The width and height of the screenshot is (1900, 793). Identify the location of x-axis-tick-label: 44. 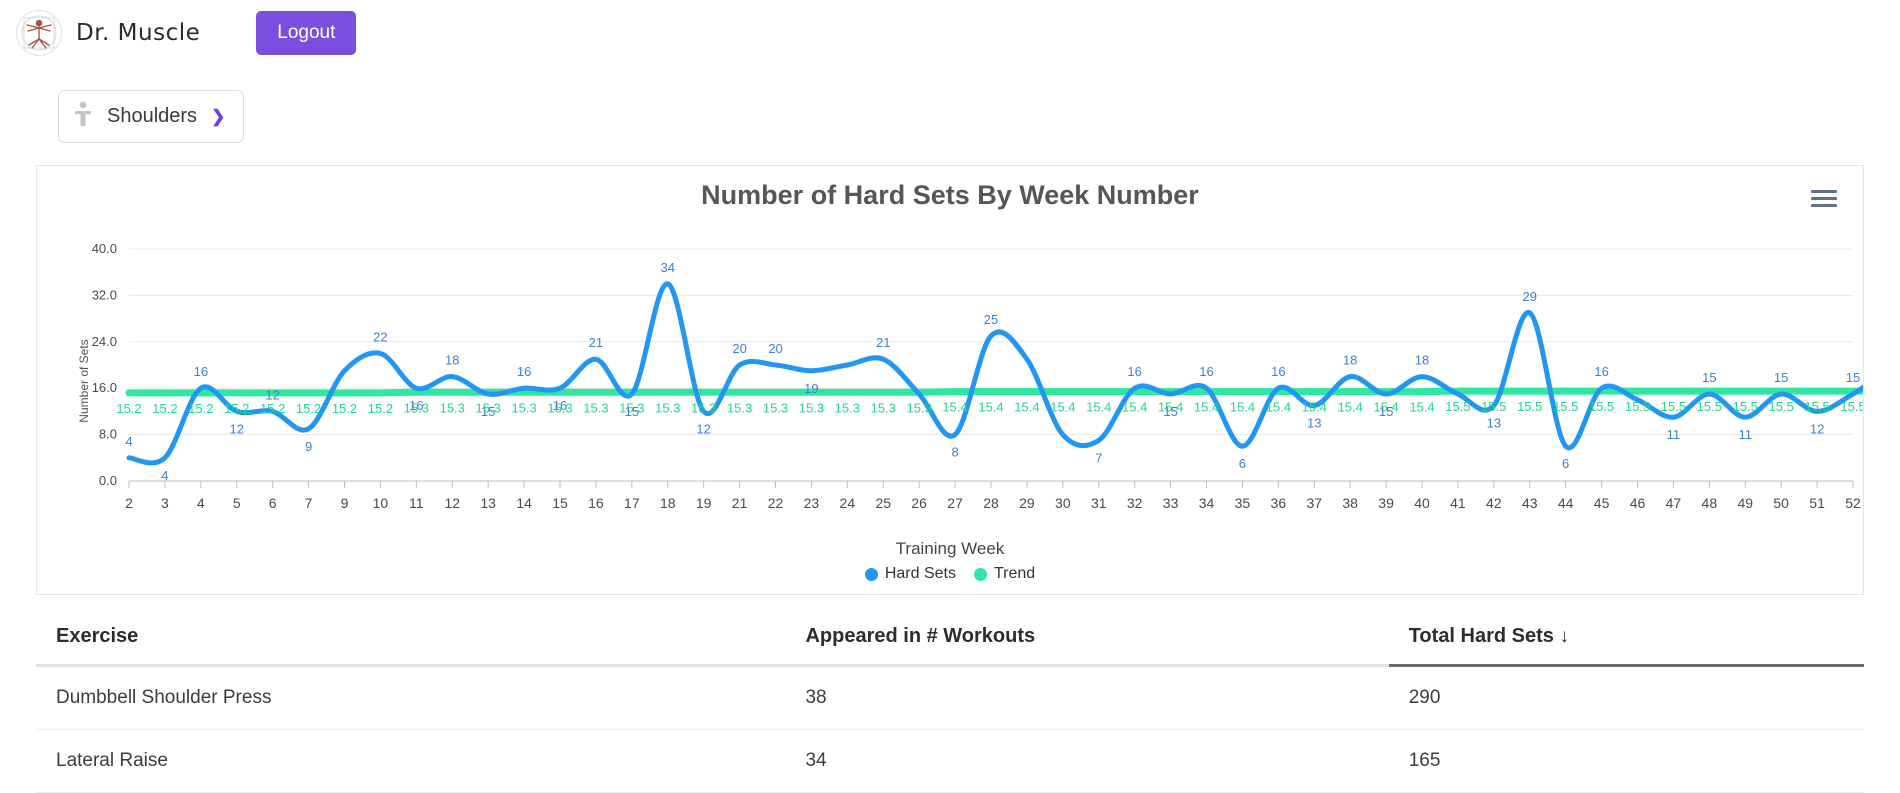
(1566, 503).